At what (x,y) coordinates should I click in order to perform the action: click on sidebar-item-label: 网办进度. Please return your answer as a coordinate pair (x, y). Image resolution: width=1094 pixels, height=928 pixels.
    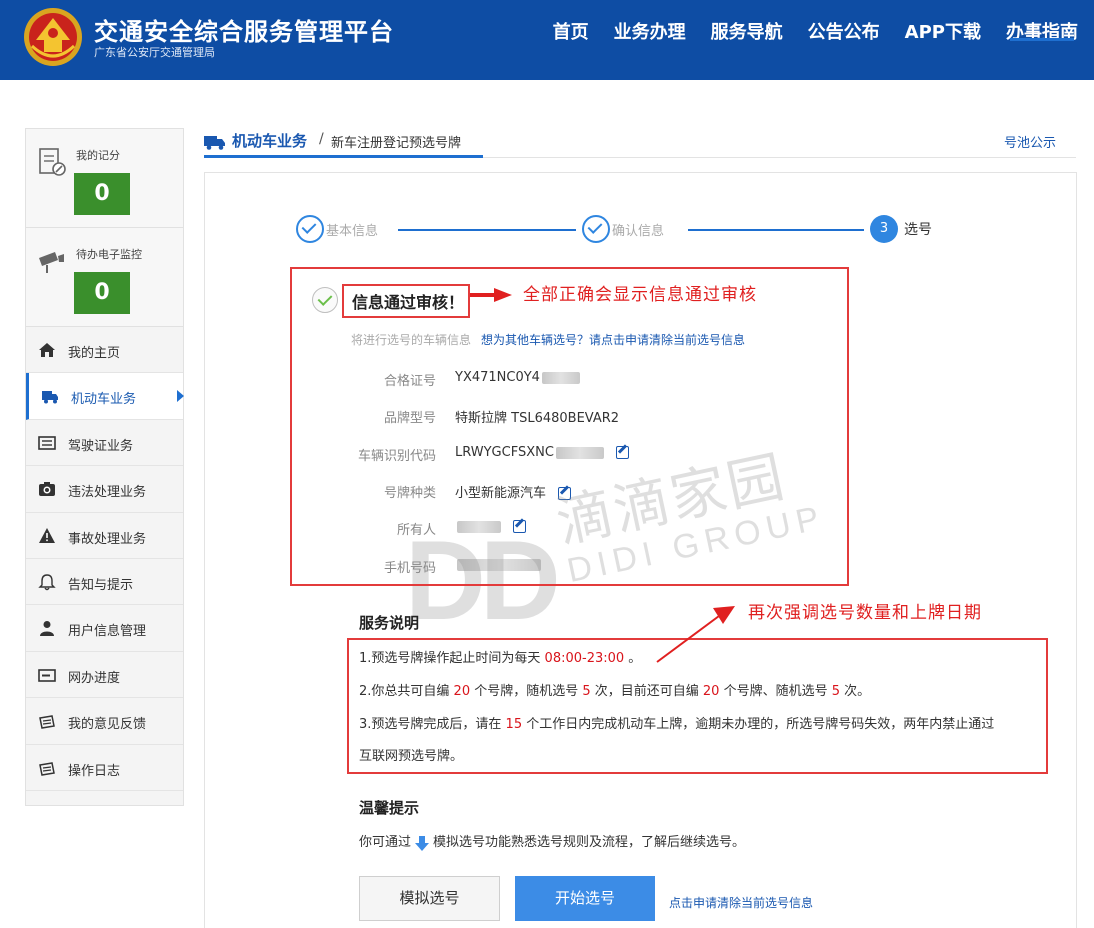
    Looking at the image, I should click on (94, 678).